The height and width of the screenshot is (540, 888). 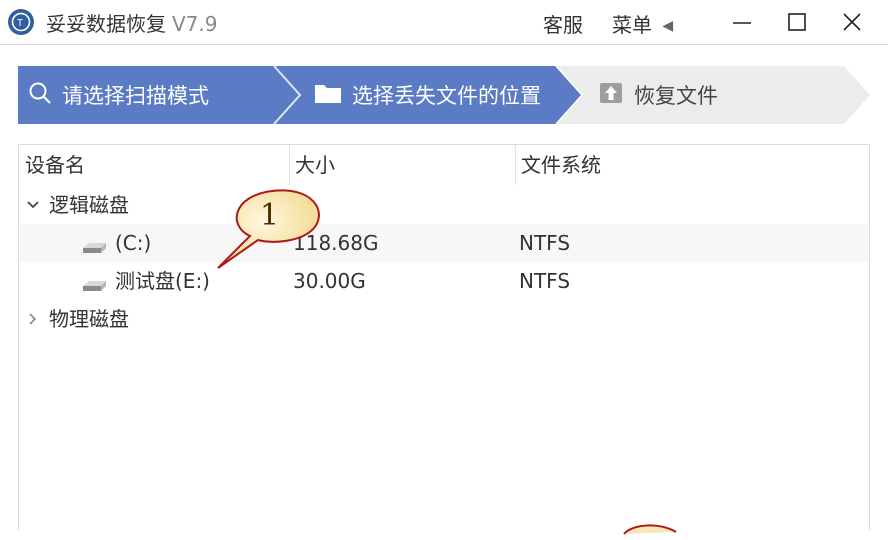 I want to click on step-select-location: 选择丢失文件的位置, so click(x=427, y=95).